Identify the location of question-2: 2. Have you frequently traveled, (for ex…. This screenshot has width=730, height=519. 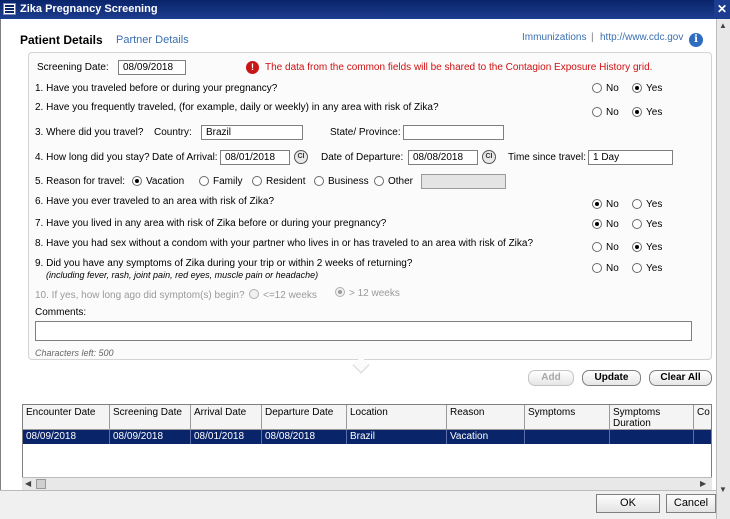
(237, 107).